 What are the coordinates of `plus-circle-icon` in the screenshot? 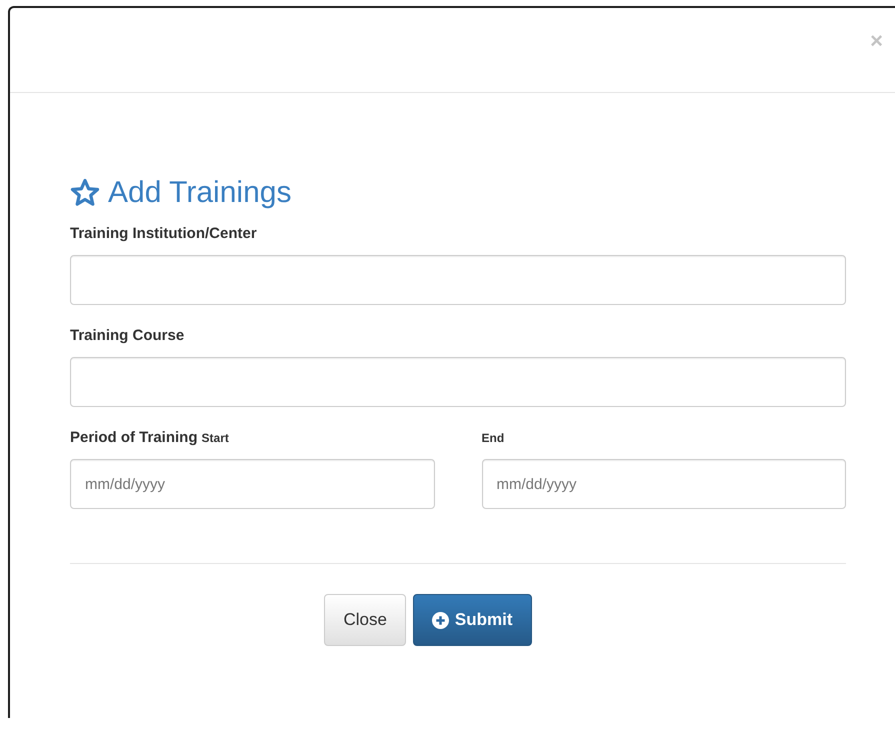 It's located at (440, 620).